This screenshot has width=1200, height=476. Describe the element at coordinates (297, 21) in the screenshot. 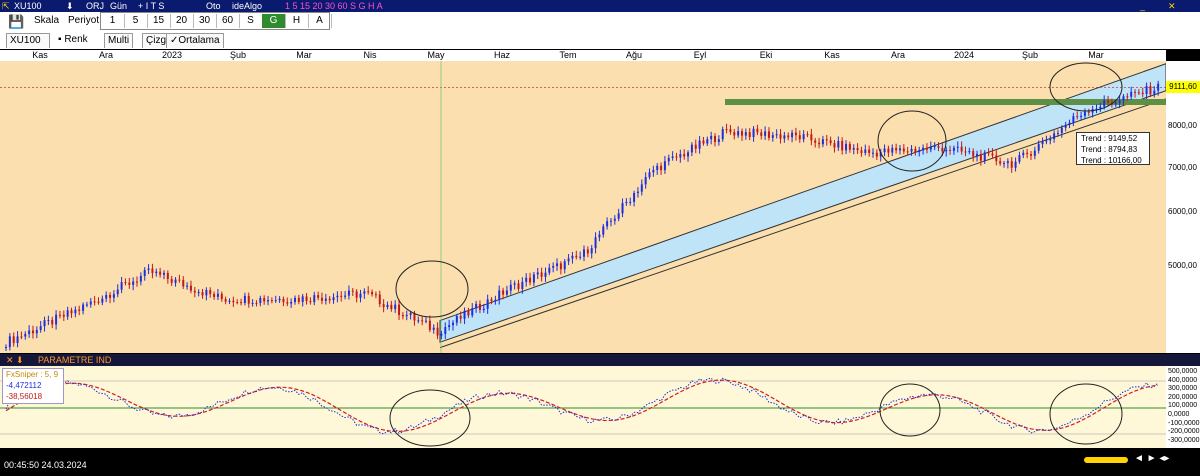

I see `period-button-H: H` at that location.